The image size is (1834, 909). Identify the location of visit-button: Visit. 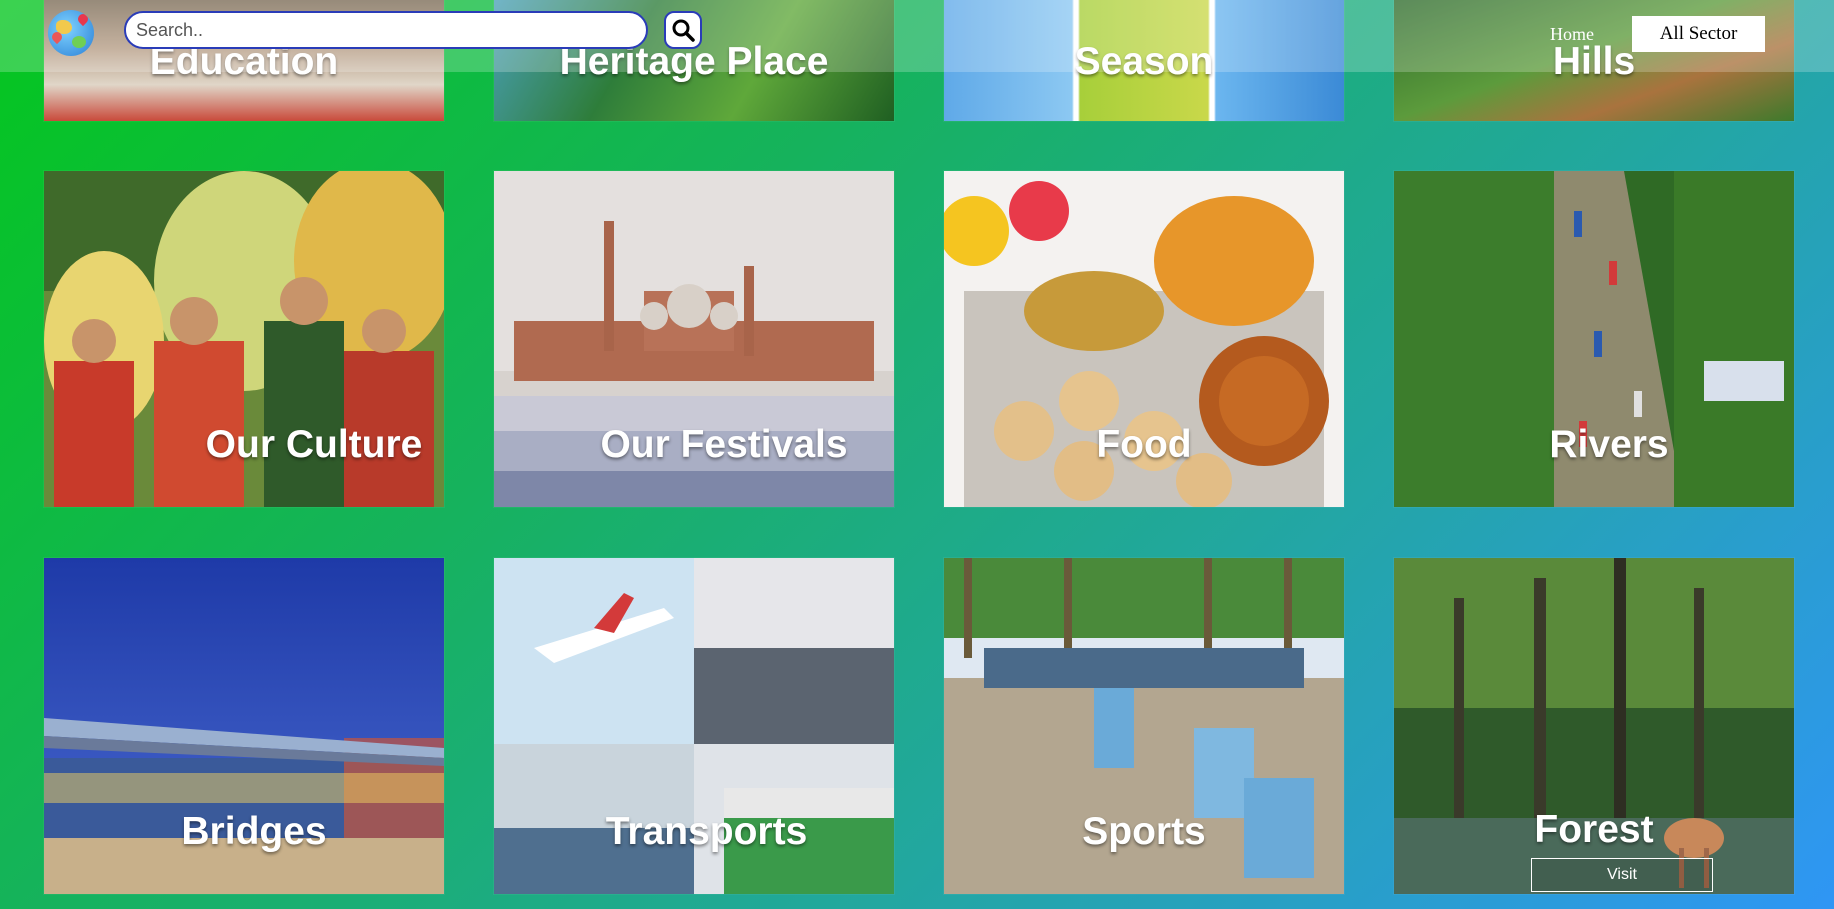
(1622, 875).